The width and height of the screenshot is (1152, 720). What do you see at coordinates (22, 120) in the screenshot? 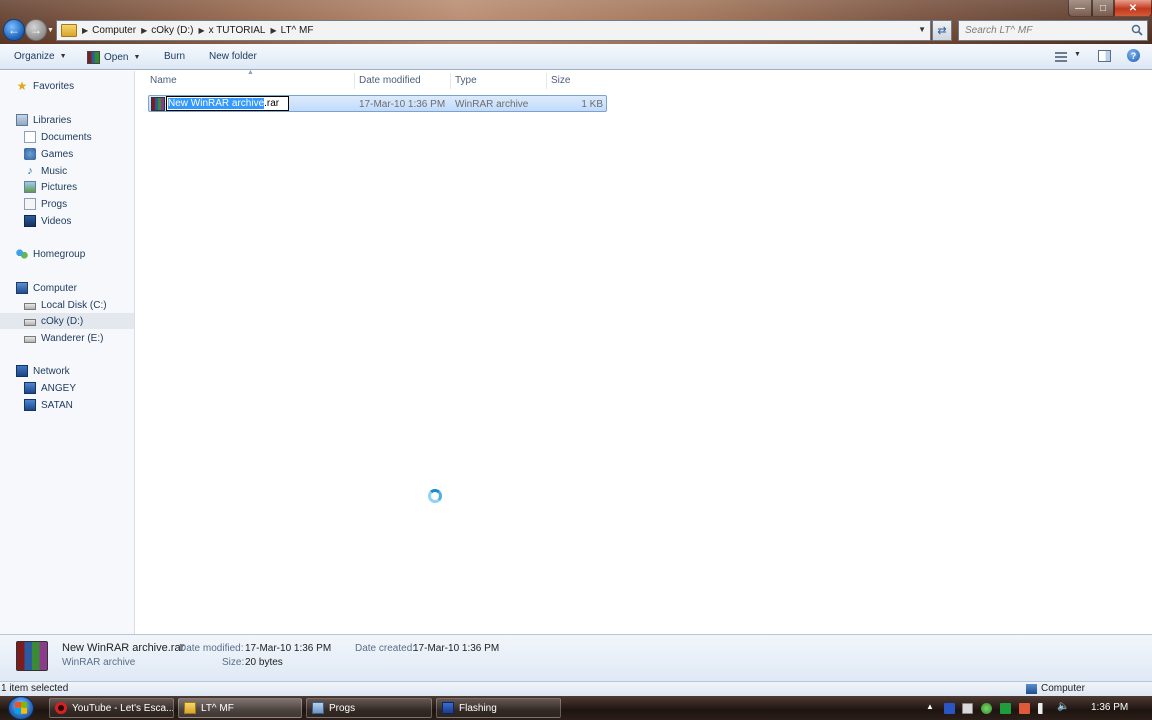
I see `libraries-icon` at bounding box center [22, 120].